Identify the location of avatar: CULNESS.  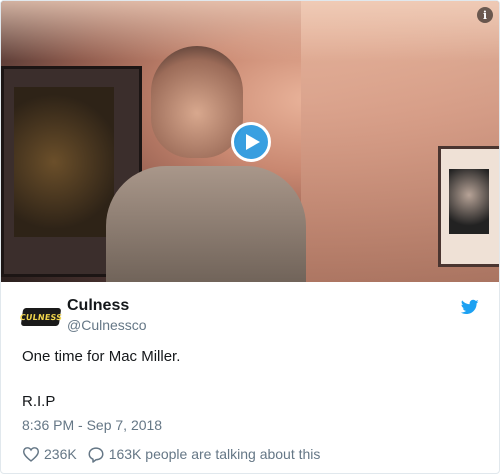
(41, 317).